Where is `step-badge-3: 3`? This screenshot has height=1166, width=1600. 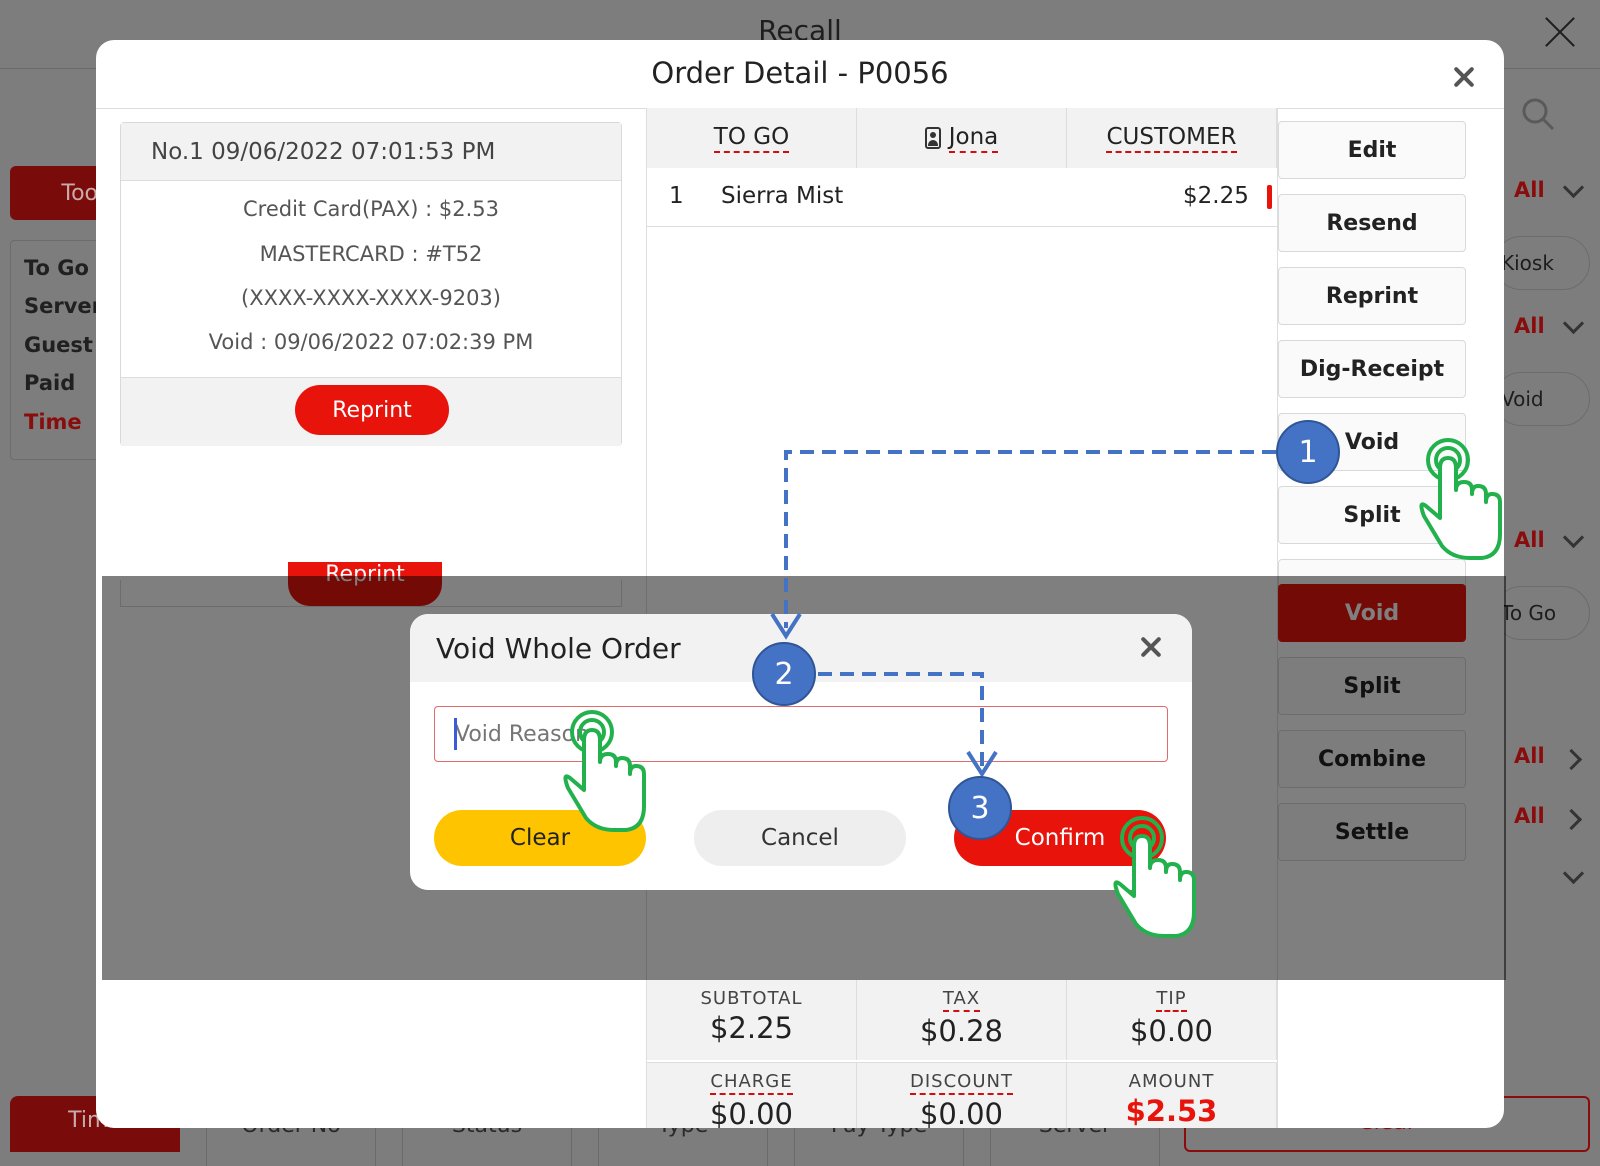 step-badge-3: 3 is located at coordinates (980, 808).